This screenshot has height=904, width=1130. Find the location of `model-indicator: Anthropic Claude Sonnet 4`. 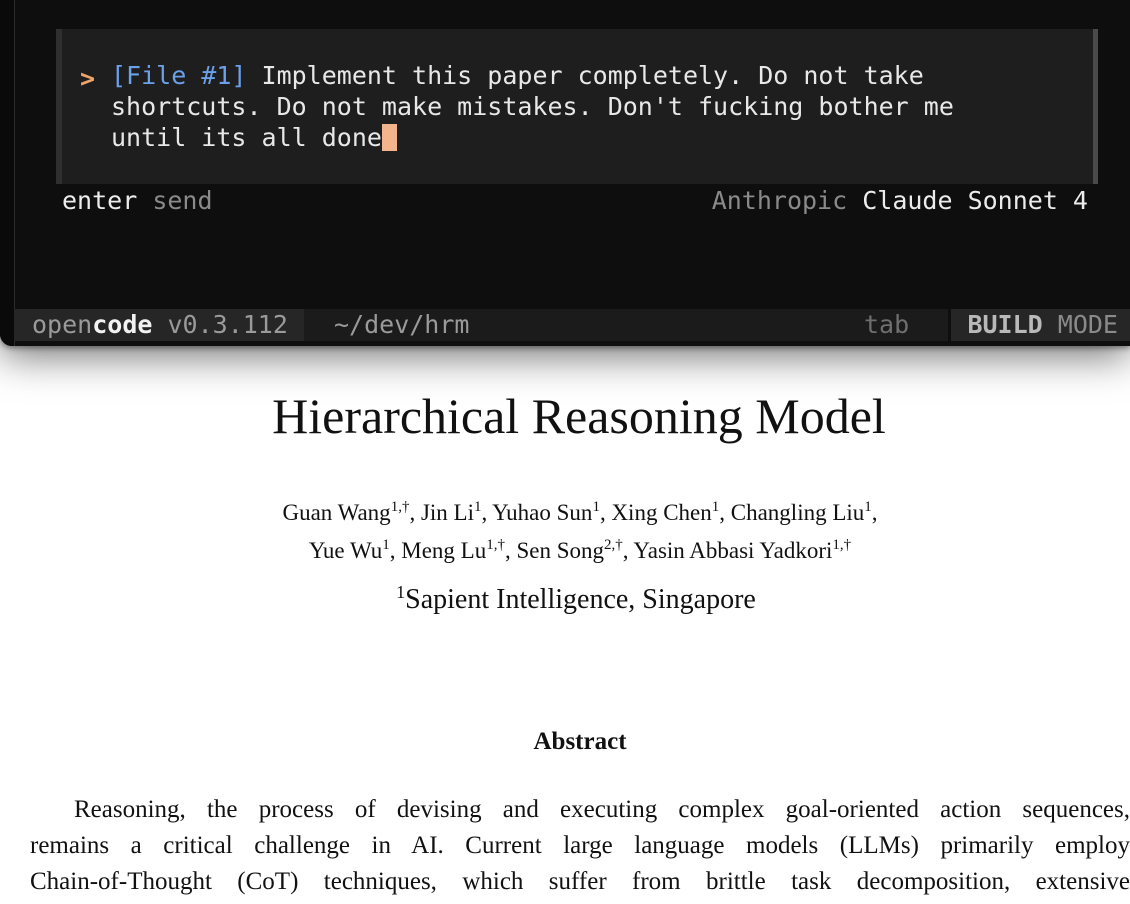

model-indicator: Anthropic Claude Sonnet 4 is located at coordinates (900, 201).